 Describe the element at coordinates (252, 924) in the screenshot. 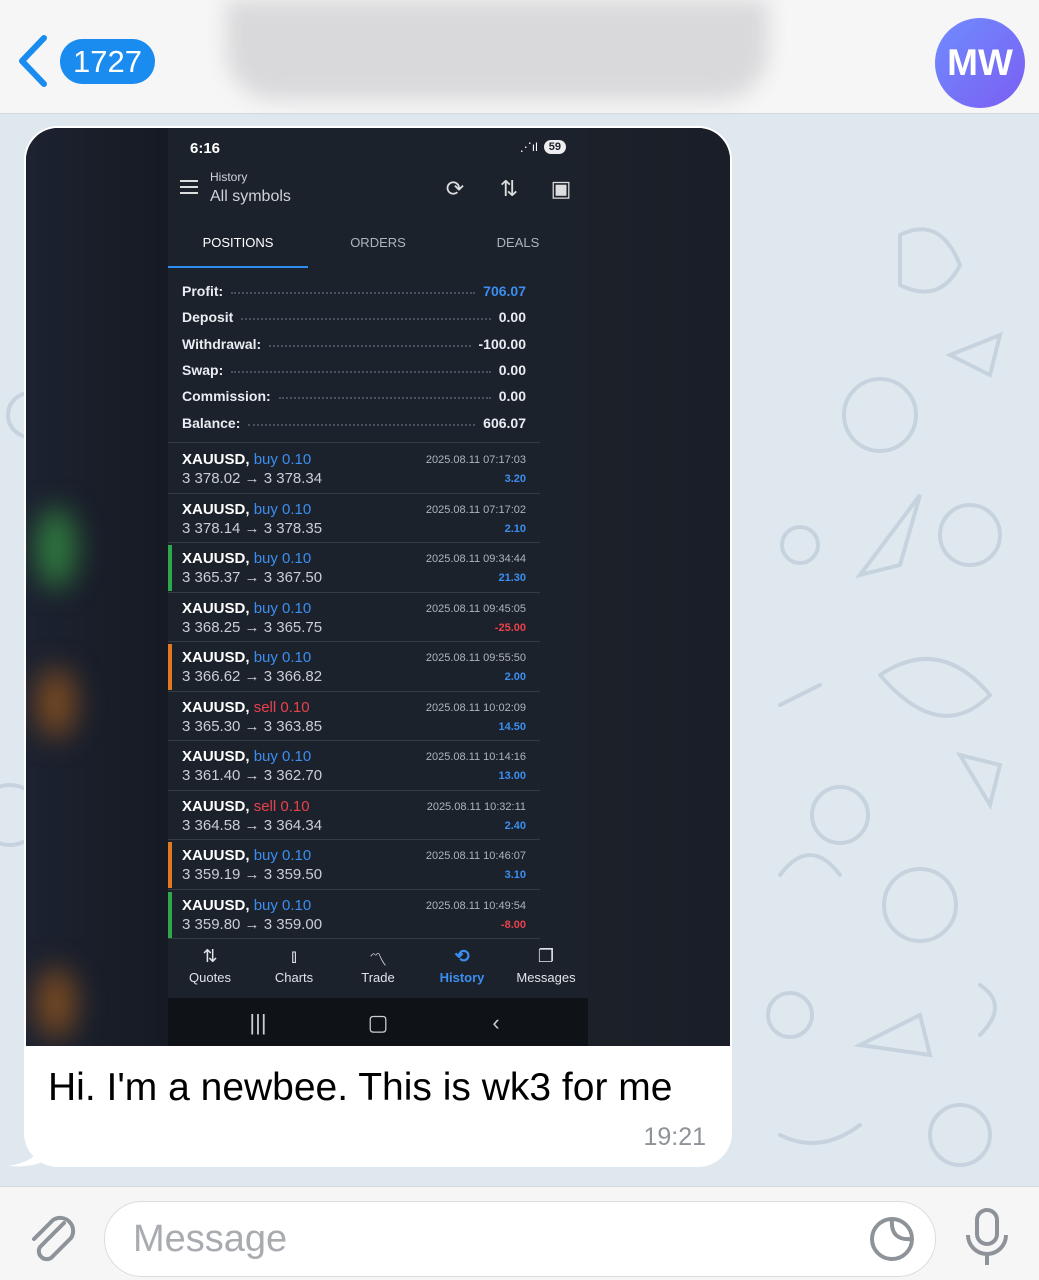

I see `open-close-prices: 3 359.80 → 3 359.00` at that location.